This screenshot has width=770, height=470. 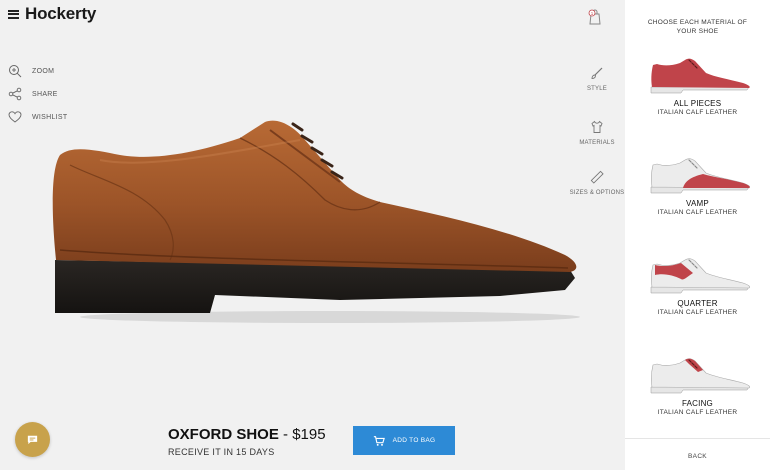 What do you see at coordinates (697, 456) in the screenshot?
I see `back-button: BACK` at bounding box center [697, 456].